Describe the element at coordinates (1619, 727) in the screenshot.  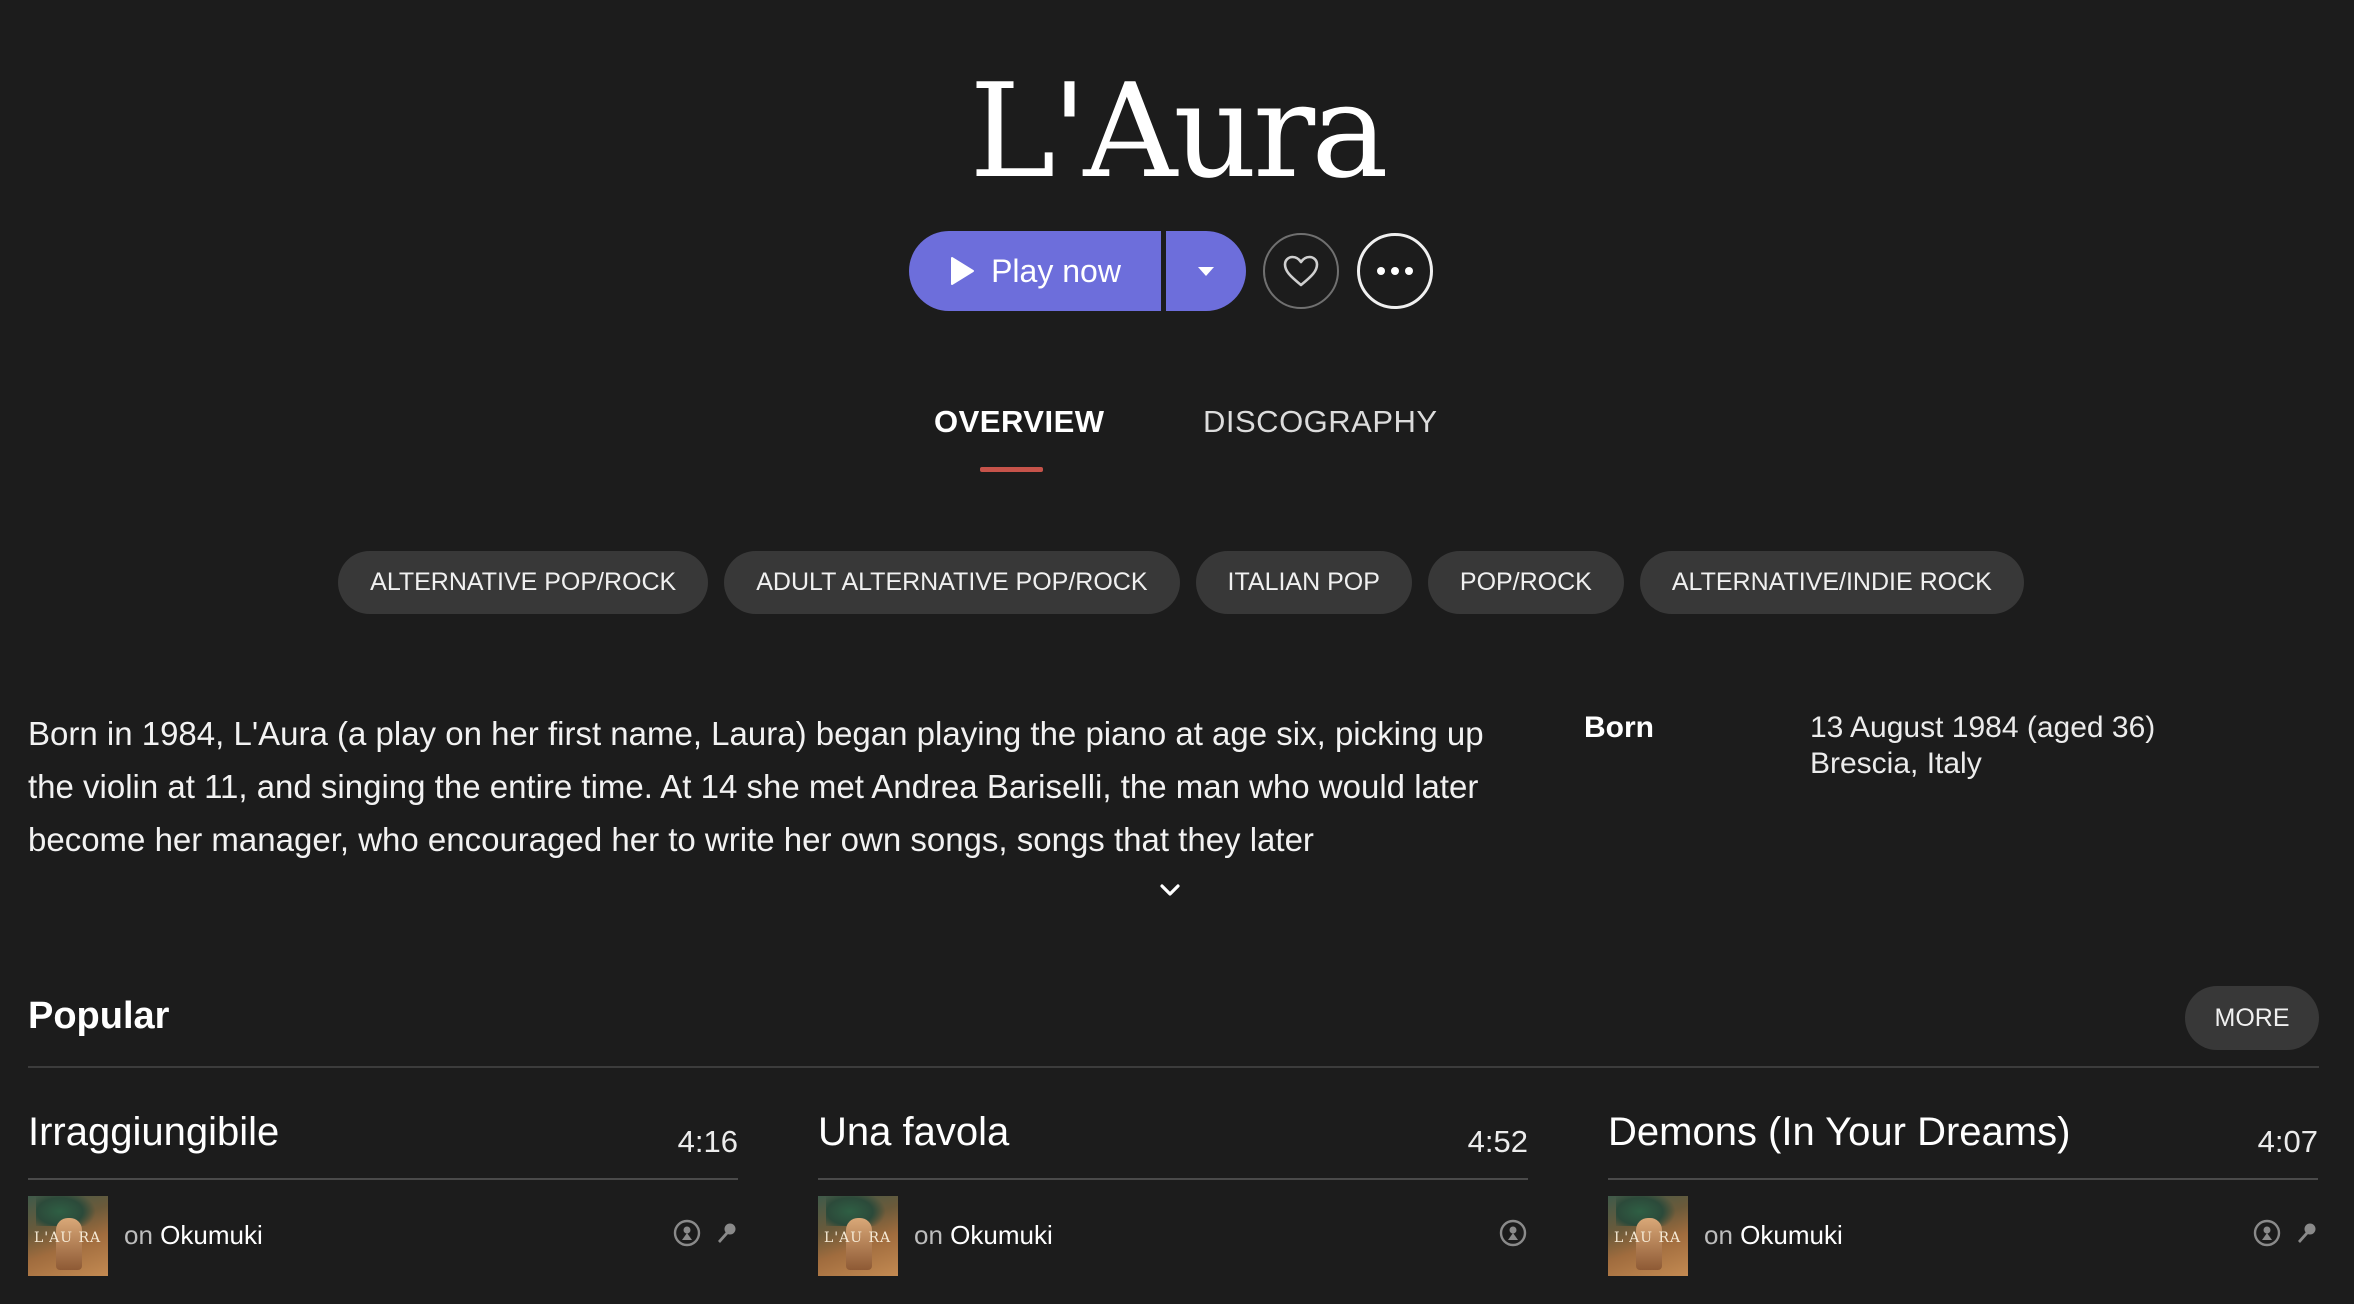
I see `born-label: Born` at that location.